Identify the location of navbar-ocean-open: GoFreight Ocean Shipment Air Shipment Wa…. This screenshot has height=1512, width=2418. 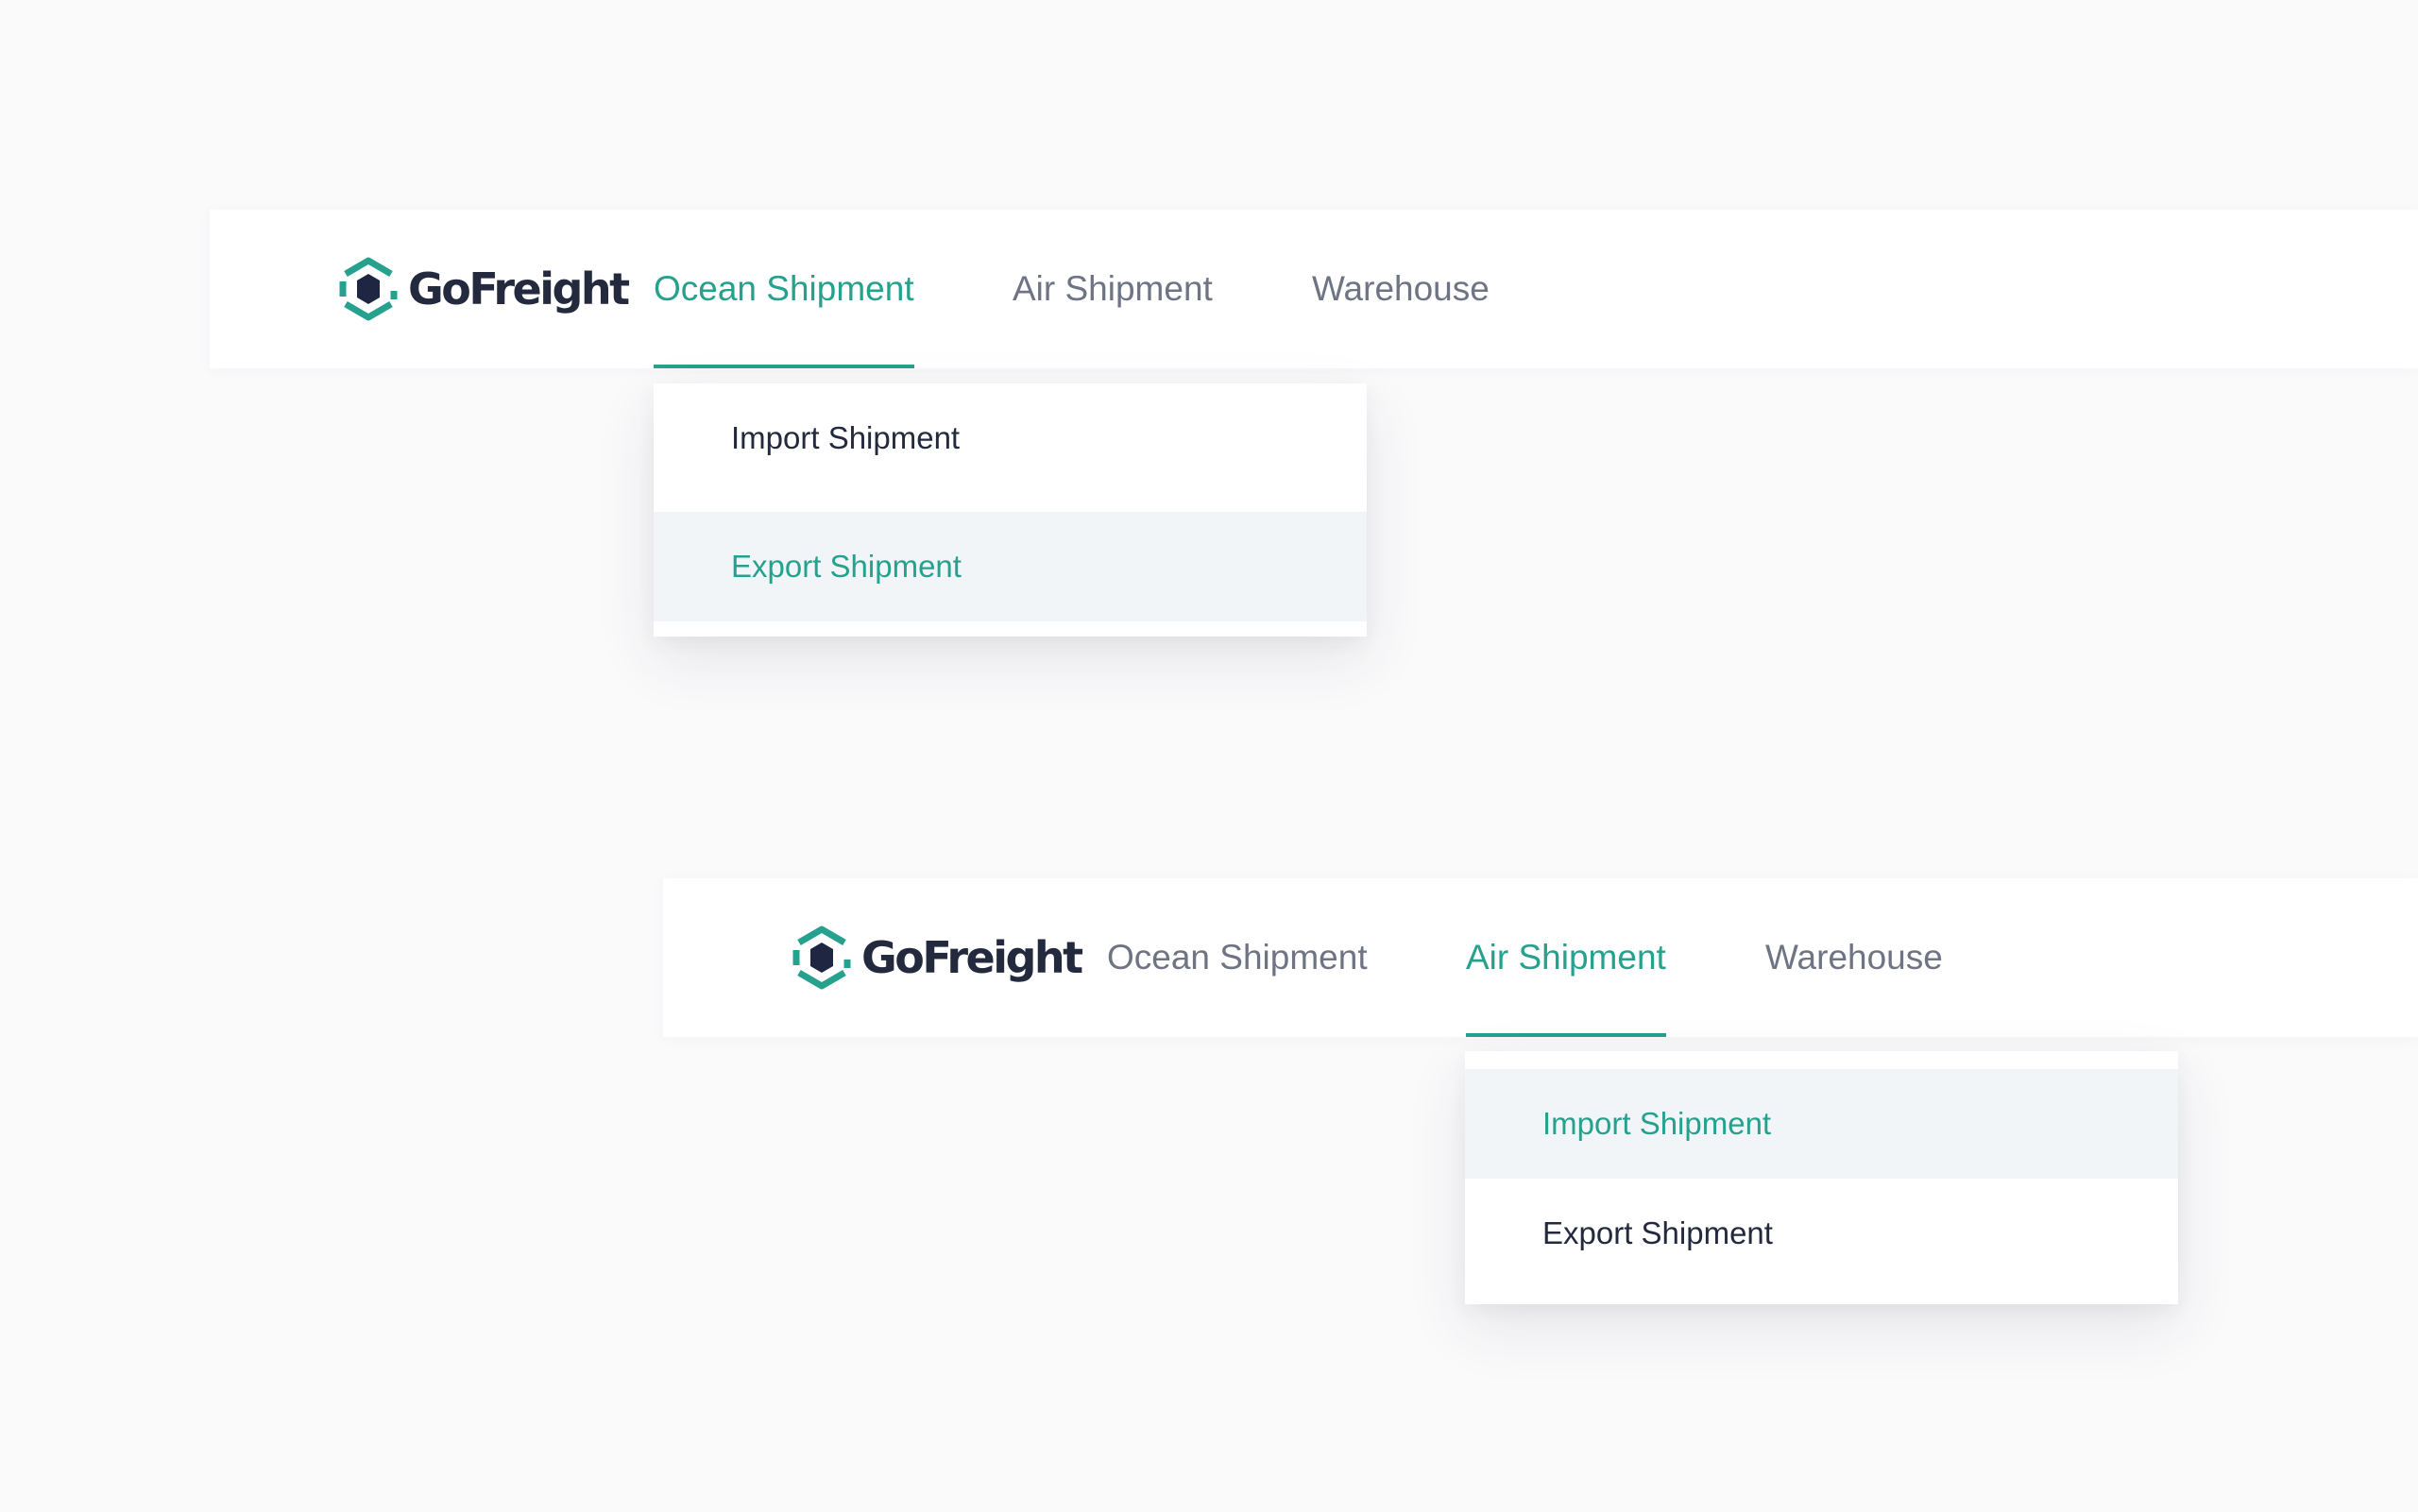
(1314, 289).